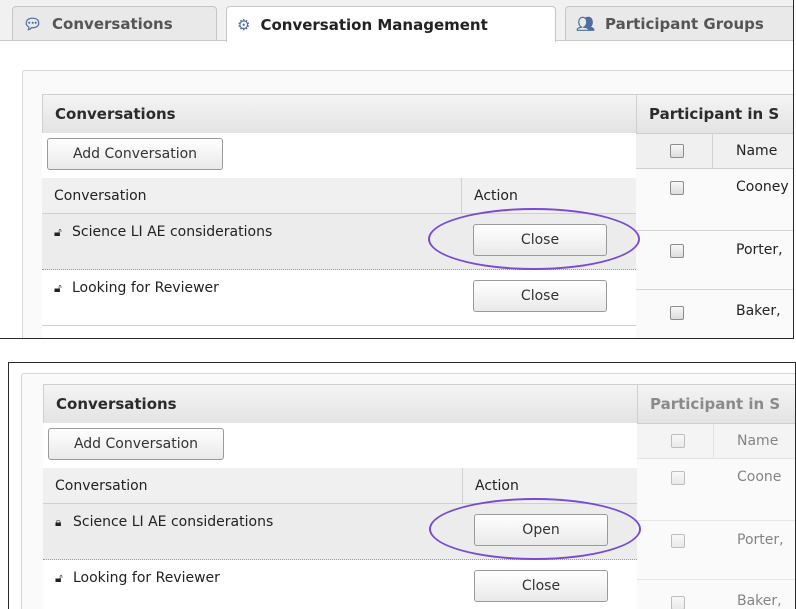  Describe the element at coordinates (58, 522) in the screenshot. I see `locked-icon: 🔒︎` at that location.